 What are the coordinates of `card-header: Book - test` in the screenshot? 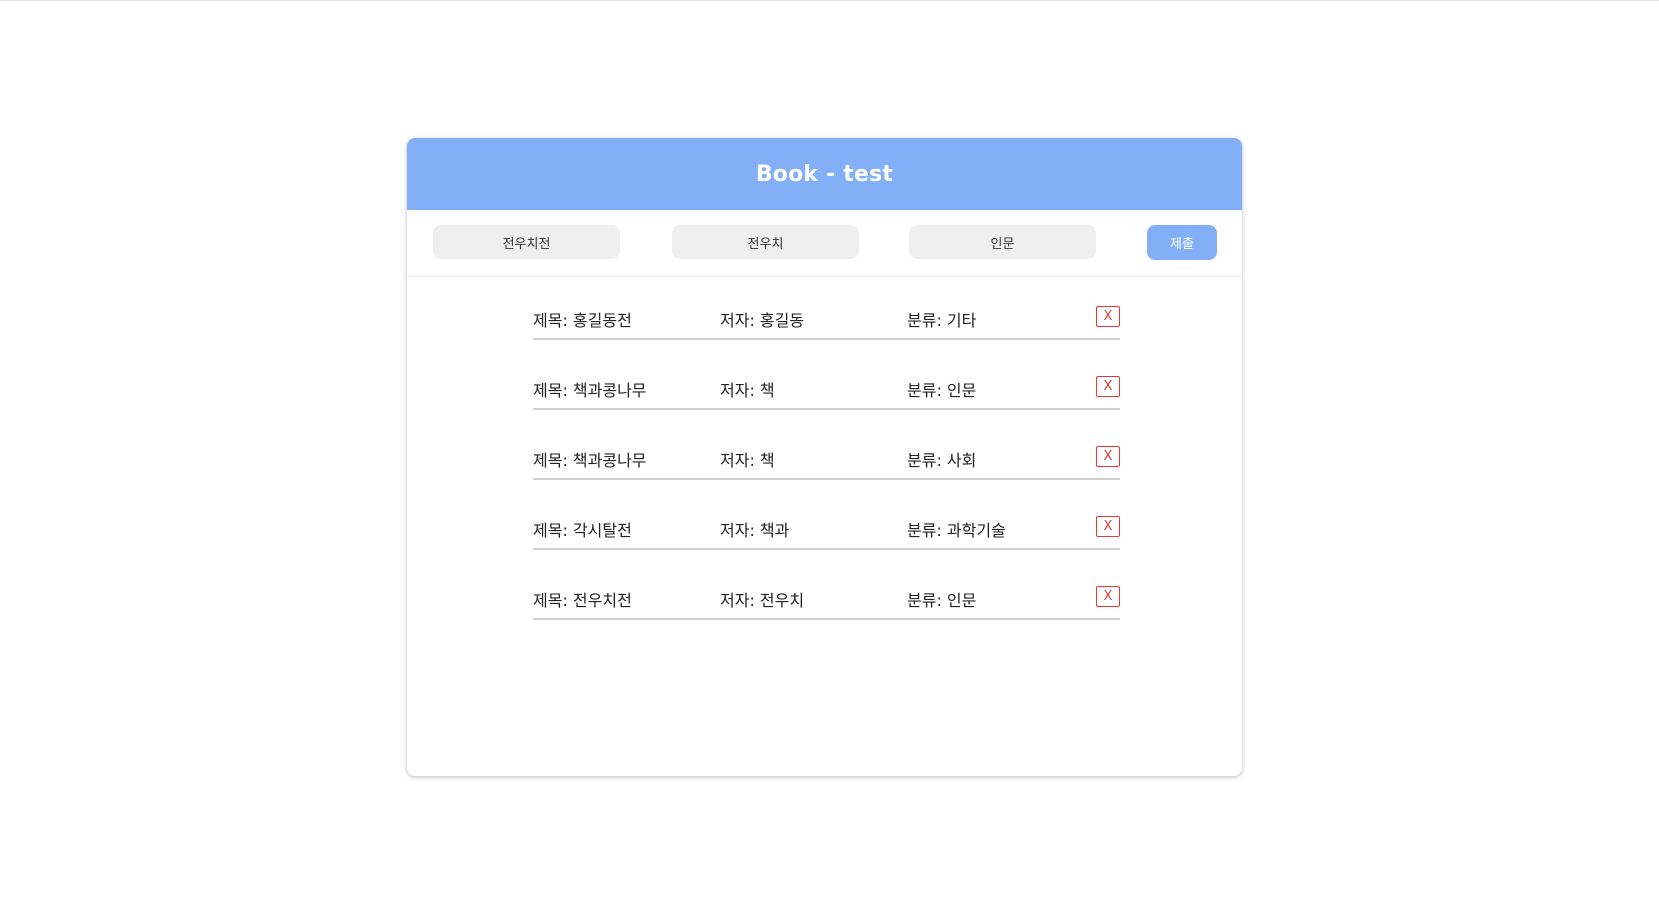 It's located at (824, 174).